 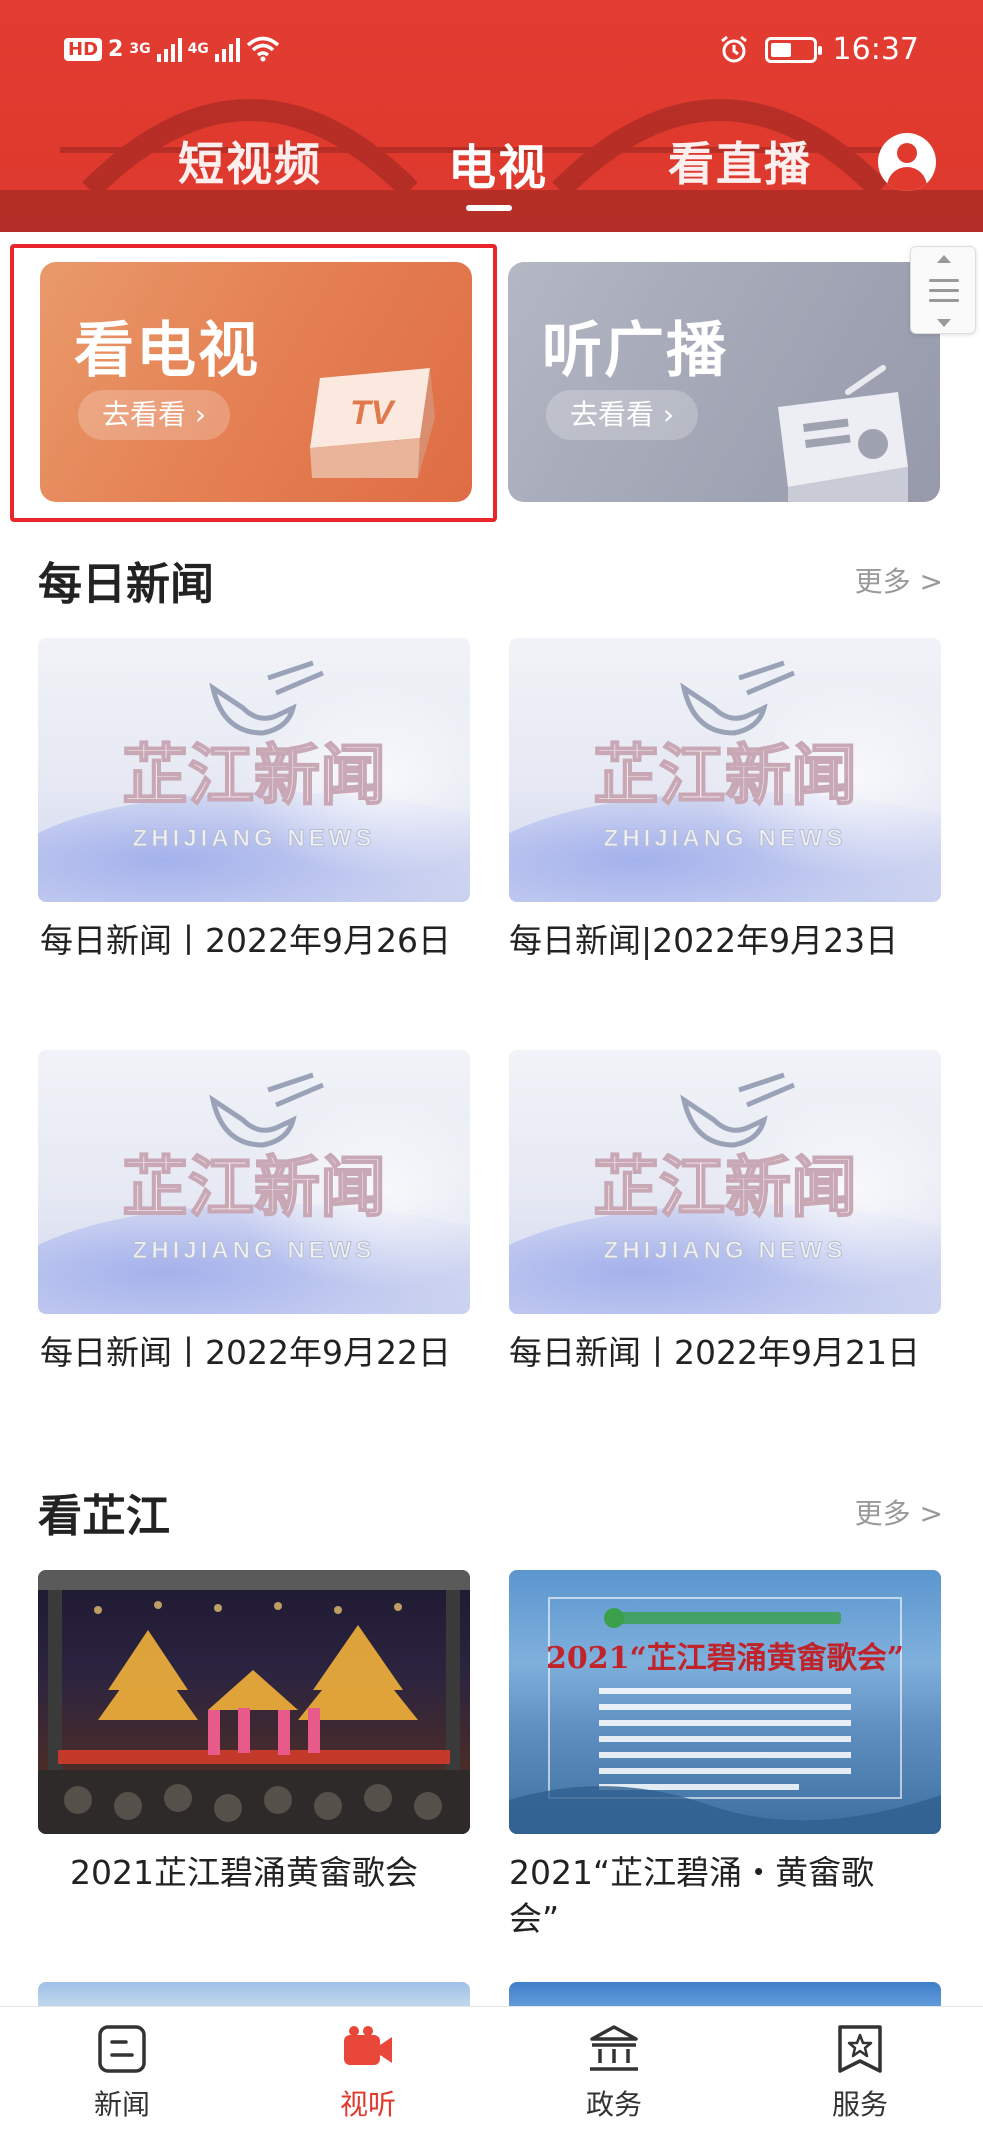 I want to click on wifi-icon, so click(x=262, y=49).